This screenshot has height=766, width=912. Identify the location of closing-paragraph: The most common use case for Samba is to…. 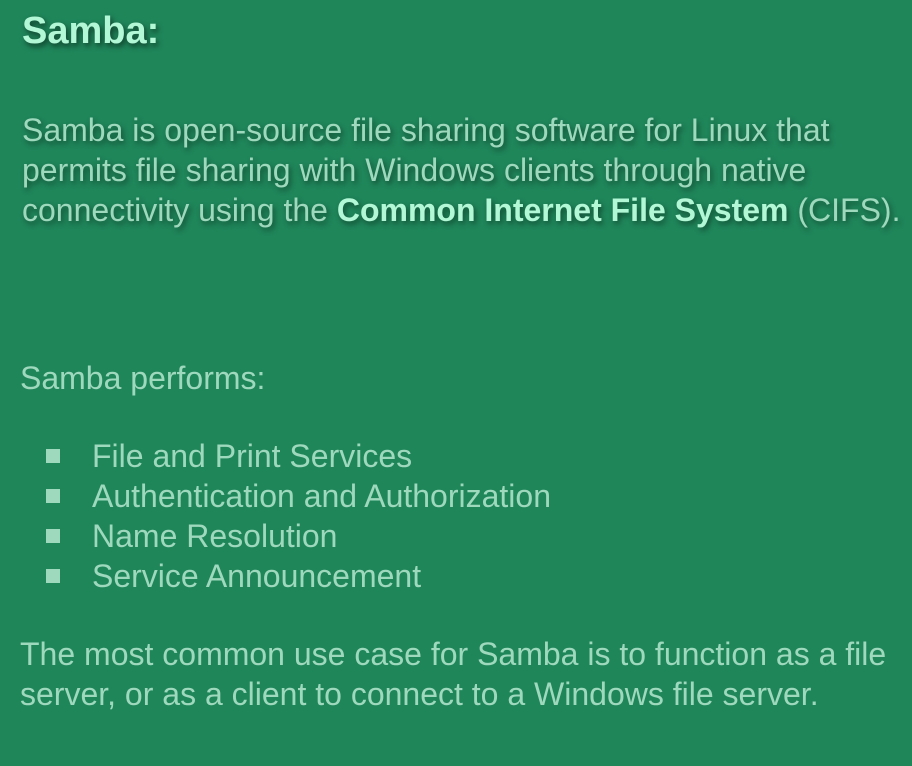
(453, 674).